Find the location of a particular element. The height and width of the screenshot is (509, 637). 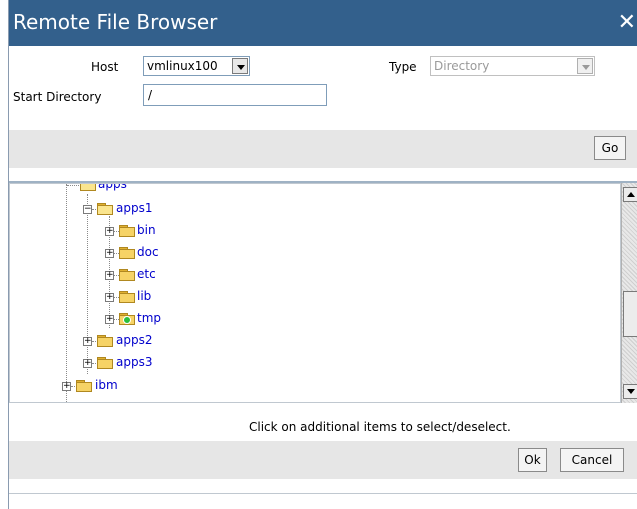

tree-node-tmp: + tmp is located at coordinates (110, 320).